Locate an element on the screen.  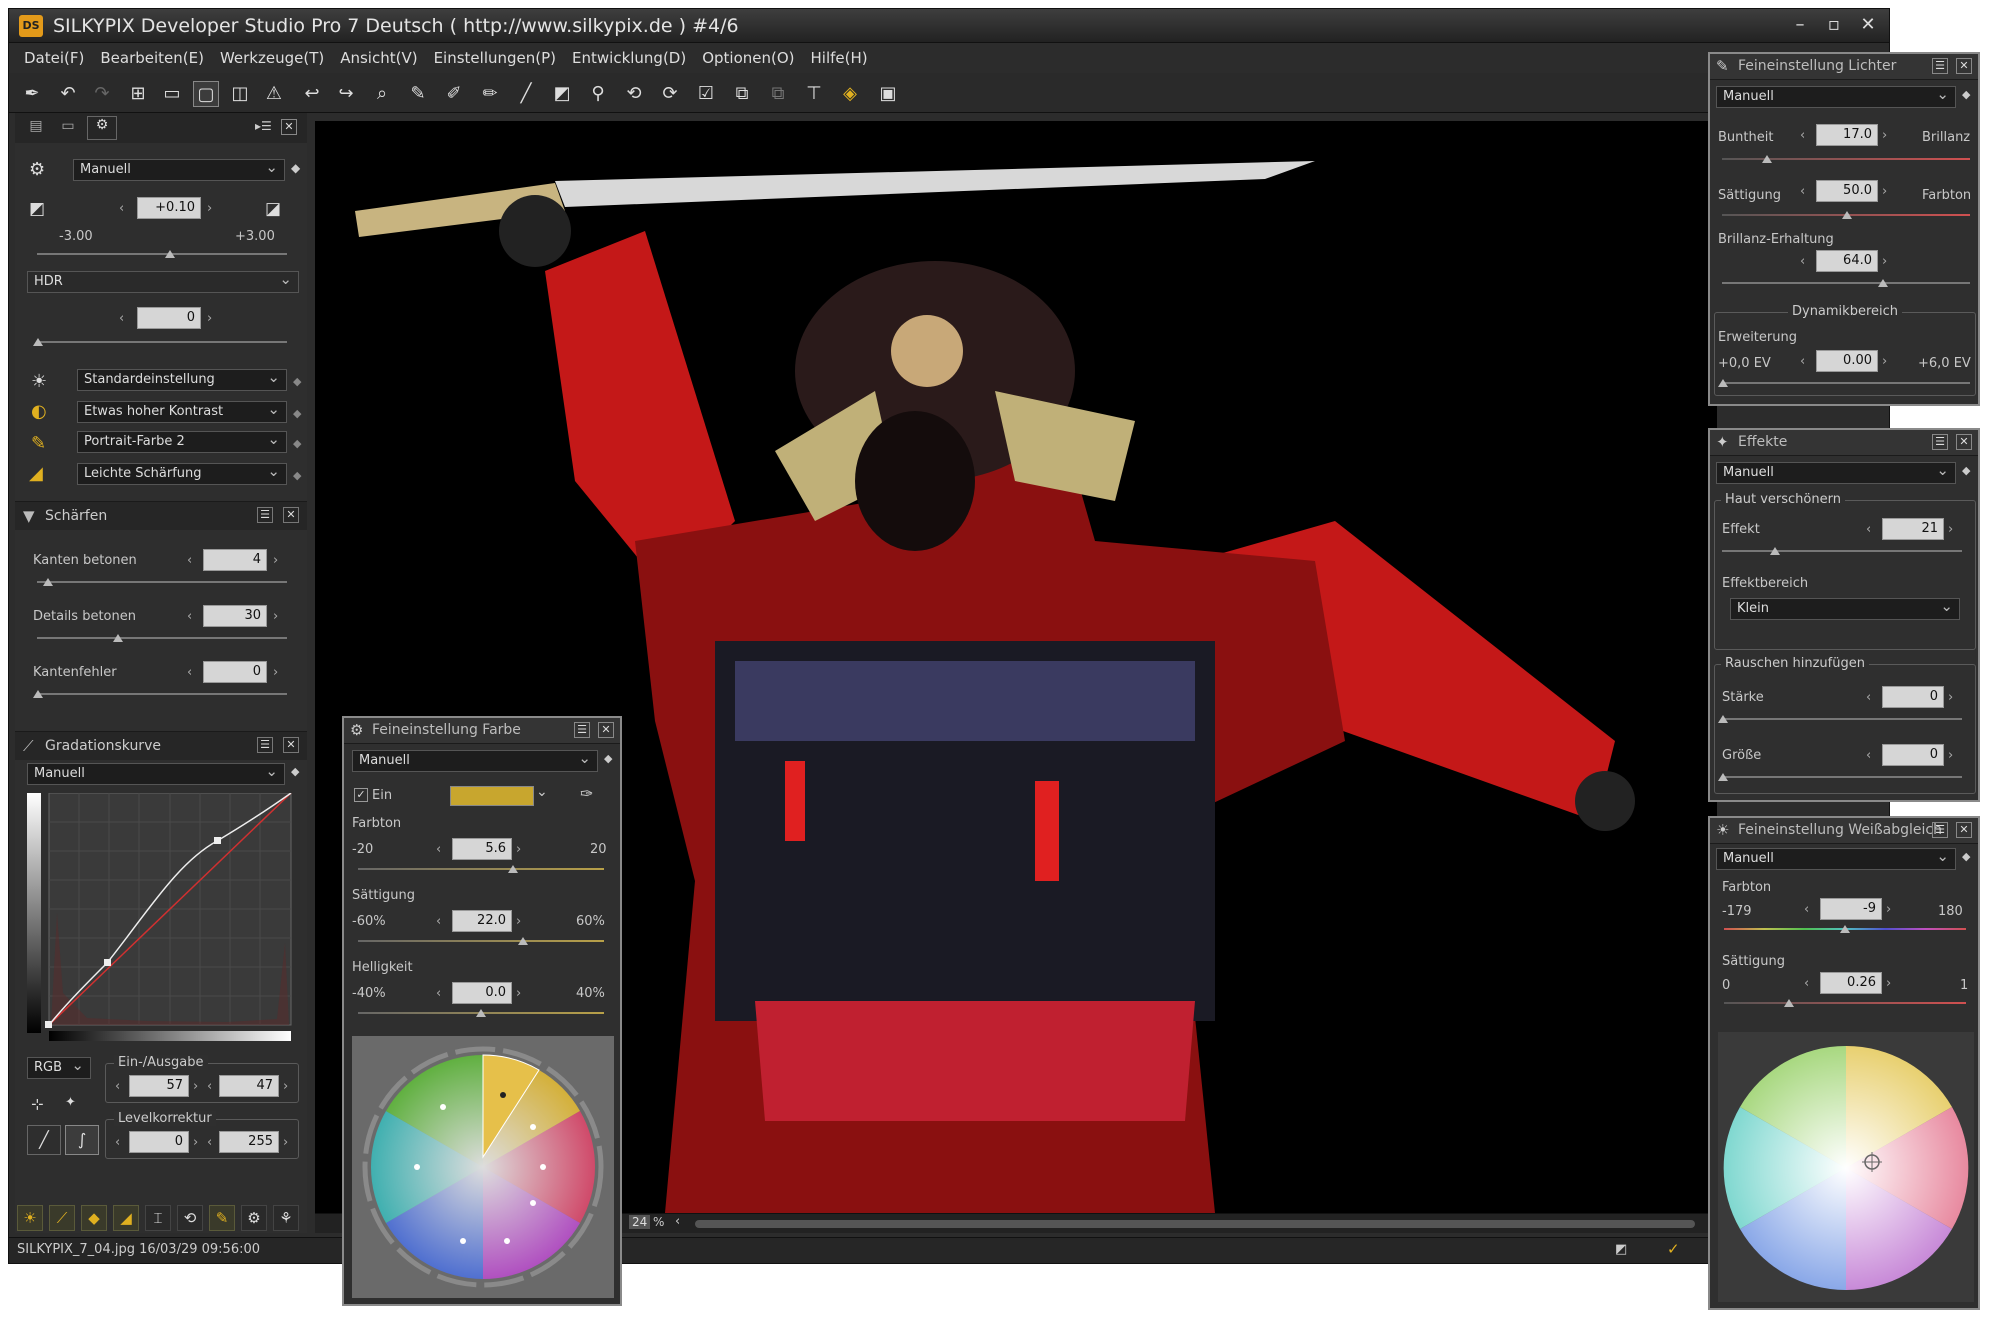
wb-saturation-slider is located at coordinates (1845, 1003).